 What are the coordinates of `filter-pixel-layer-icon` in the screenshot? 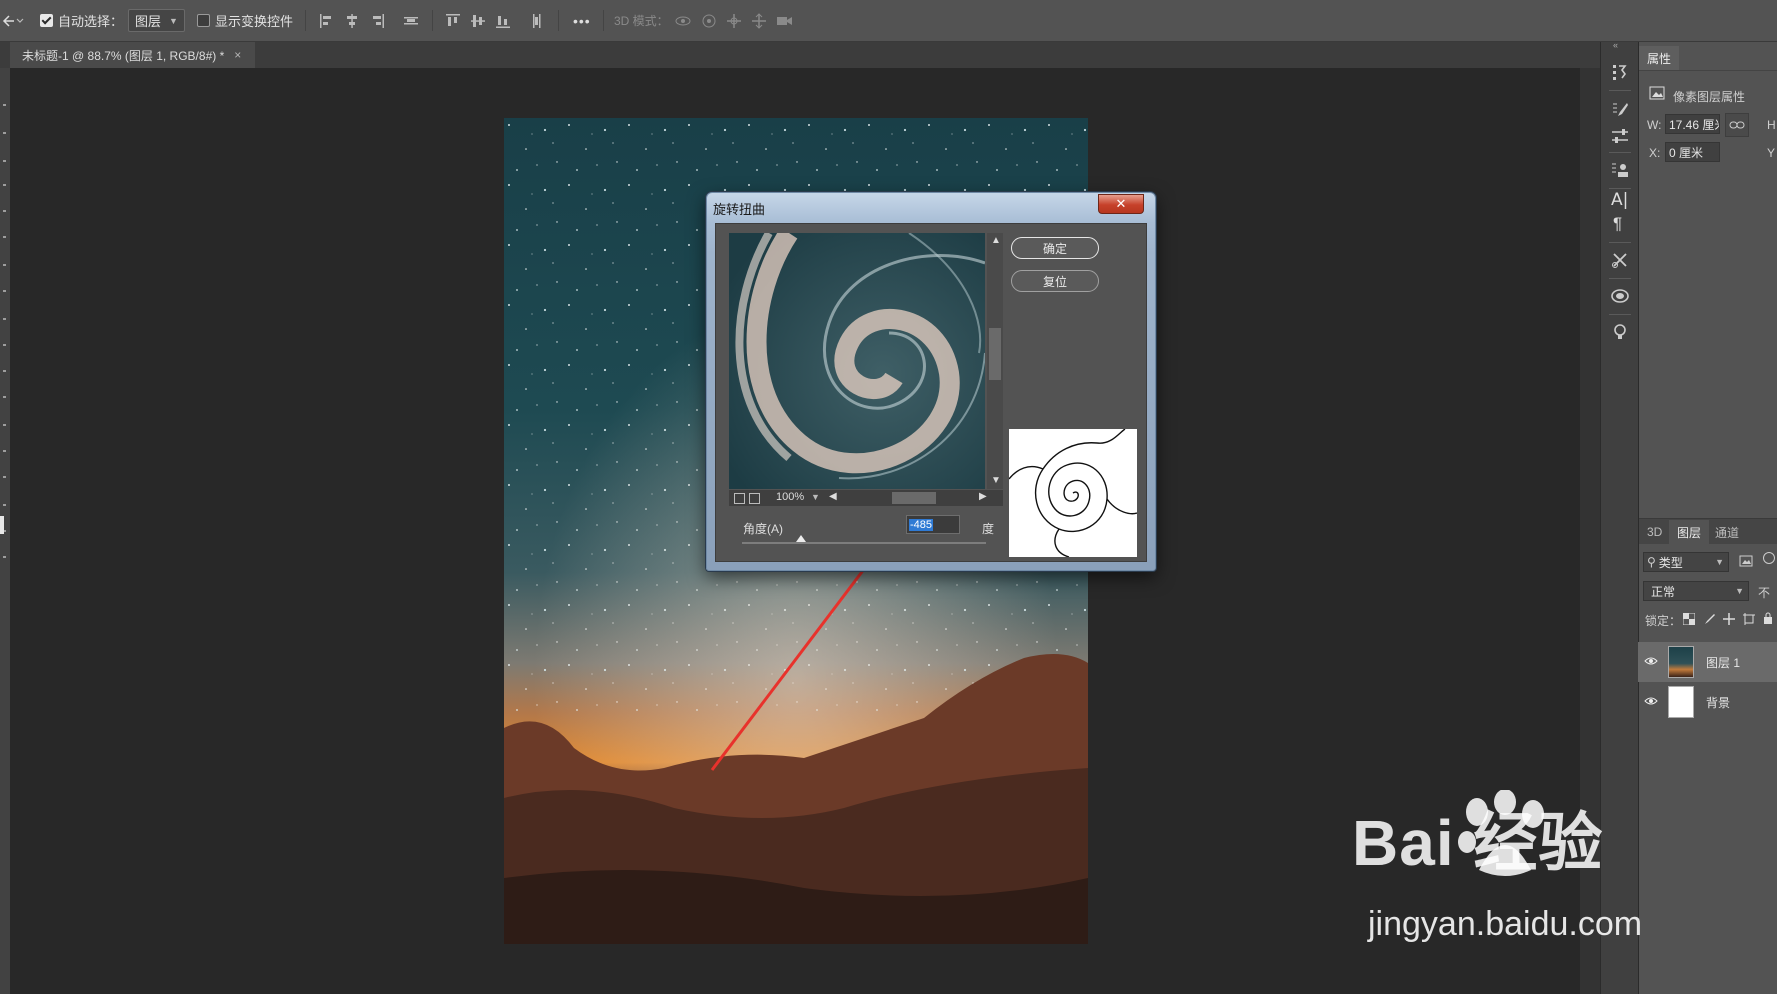 It's located at (1746, 561).